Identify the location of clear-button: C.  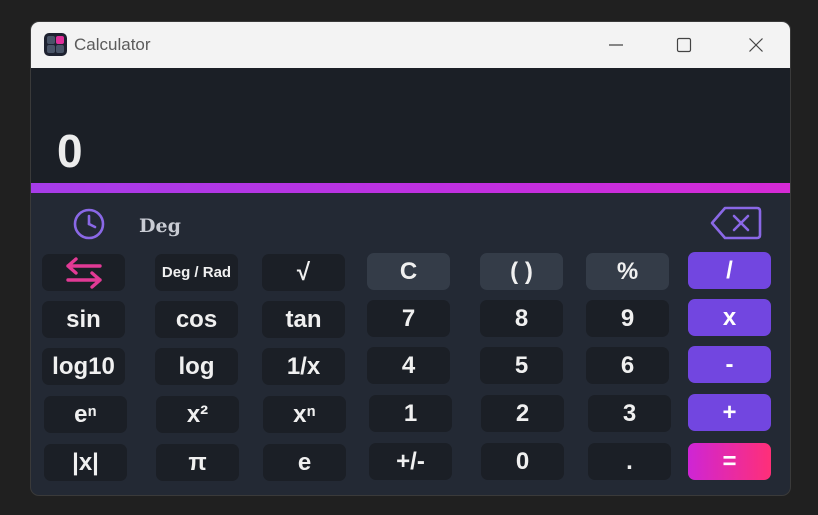
(408, 271).